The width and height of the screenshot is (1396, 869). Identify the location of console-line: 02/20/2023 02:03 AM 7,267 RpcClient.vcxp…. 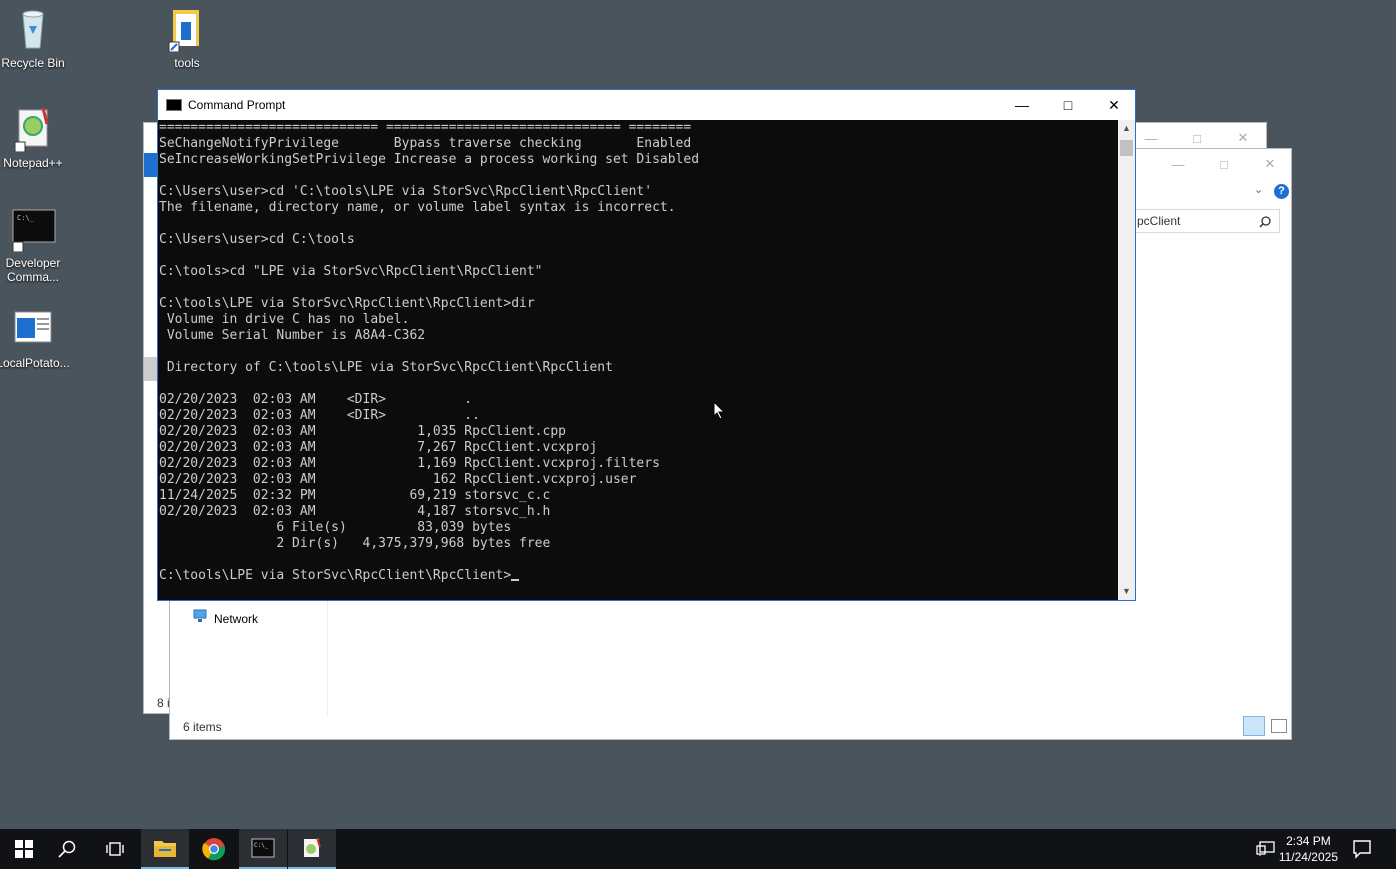
(378, 447).